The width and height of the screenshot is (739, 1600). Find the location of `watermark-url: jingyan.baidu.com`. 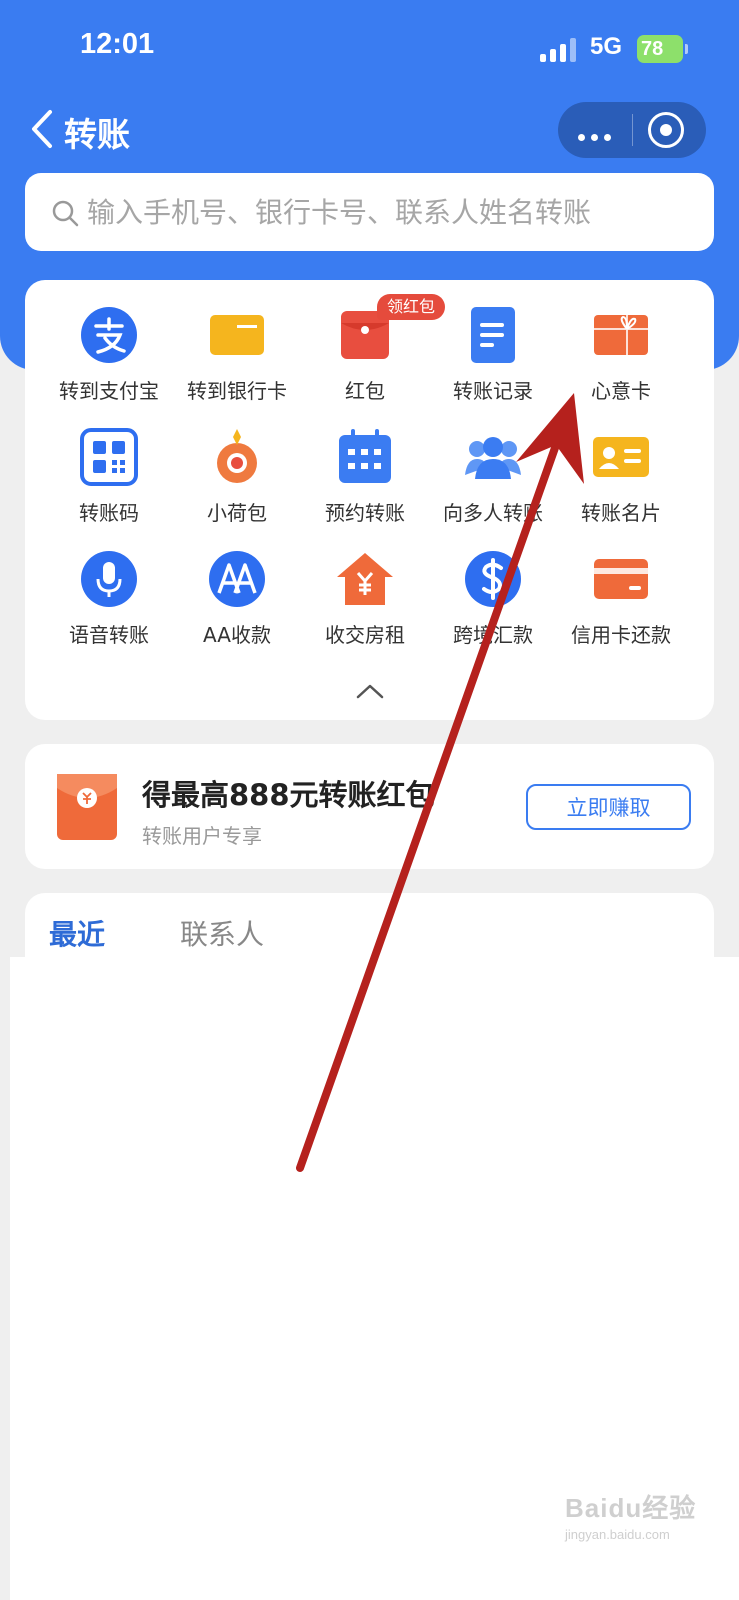

watermark-url: jingyan.baidu.com is located at coordinates (617, 1534).